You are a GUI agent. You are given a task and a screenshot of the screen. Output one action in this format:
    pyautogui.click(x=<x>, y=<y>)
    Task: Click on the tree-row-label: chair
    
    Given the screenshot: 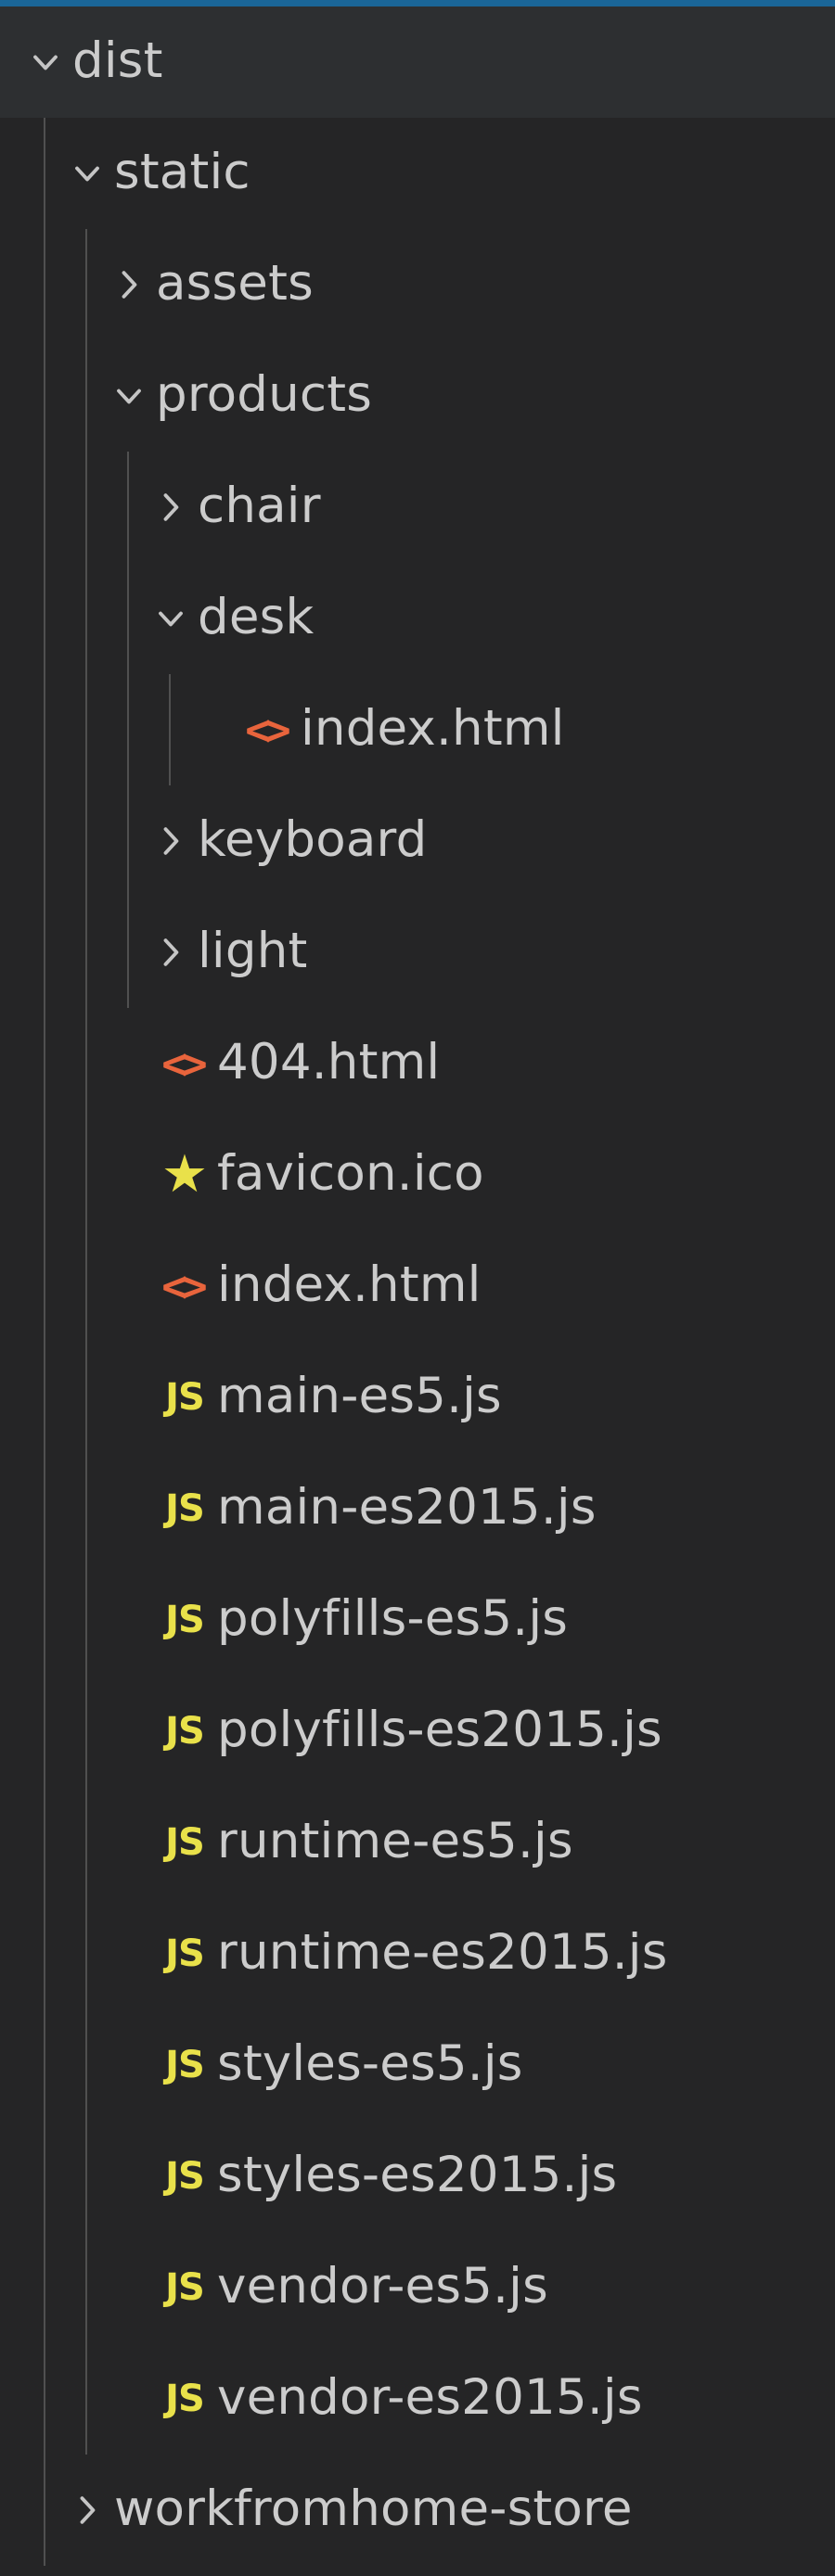 What is the action you would take?
    pyautogui.click(x=260, y=505)
    